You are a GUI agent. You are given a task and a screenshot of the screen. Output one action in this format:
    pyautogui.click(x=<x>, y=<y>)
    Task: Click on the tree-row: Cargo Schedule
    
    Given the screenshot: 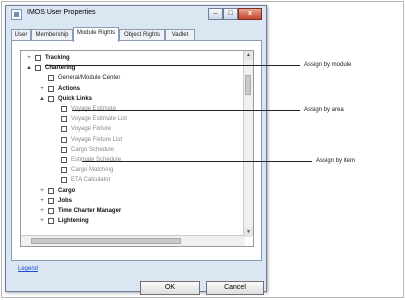 What is the action you would take?
    pyautogui.click(x=130, y=150)
    